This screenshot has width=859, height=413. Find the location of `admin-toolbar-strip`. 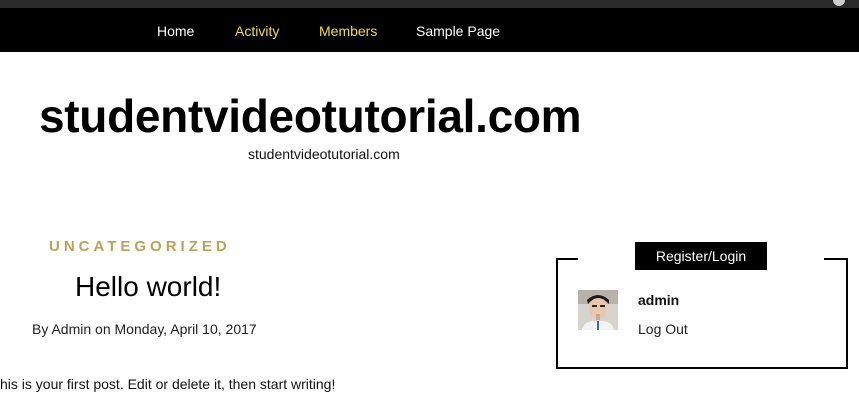

admin-toolbar-strip is located at coordinates (429, 4).